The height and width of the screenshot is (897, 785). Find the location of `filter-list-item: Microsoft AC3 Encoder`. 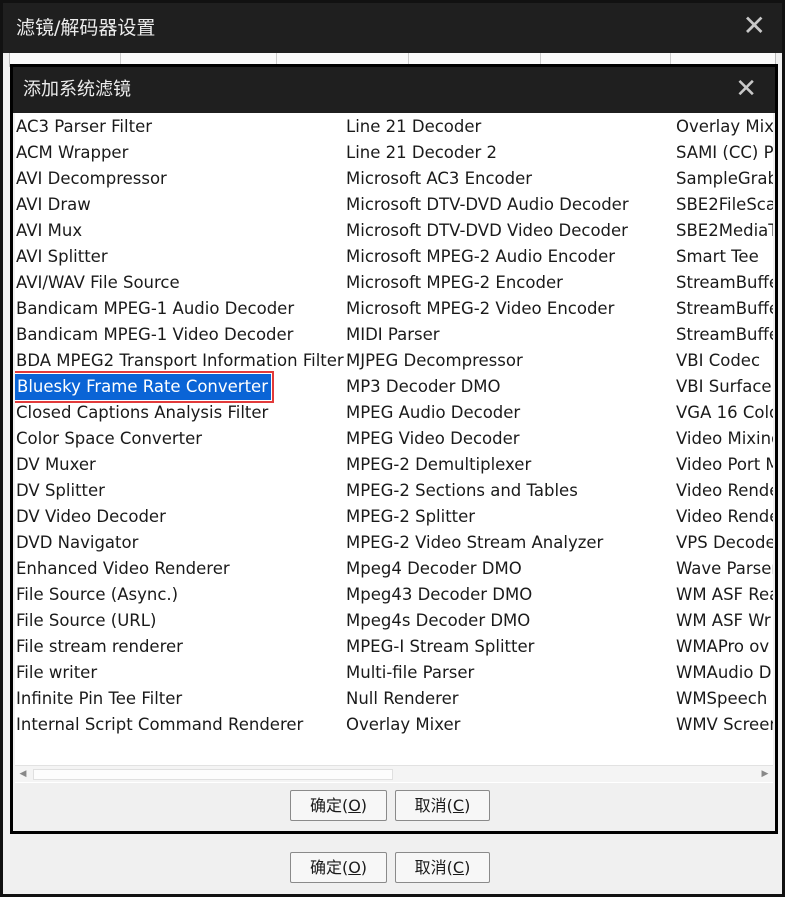

filter-list-item: Microsoft AC3 Encoder is located at coordinates (487, 179).